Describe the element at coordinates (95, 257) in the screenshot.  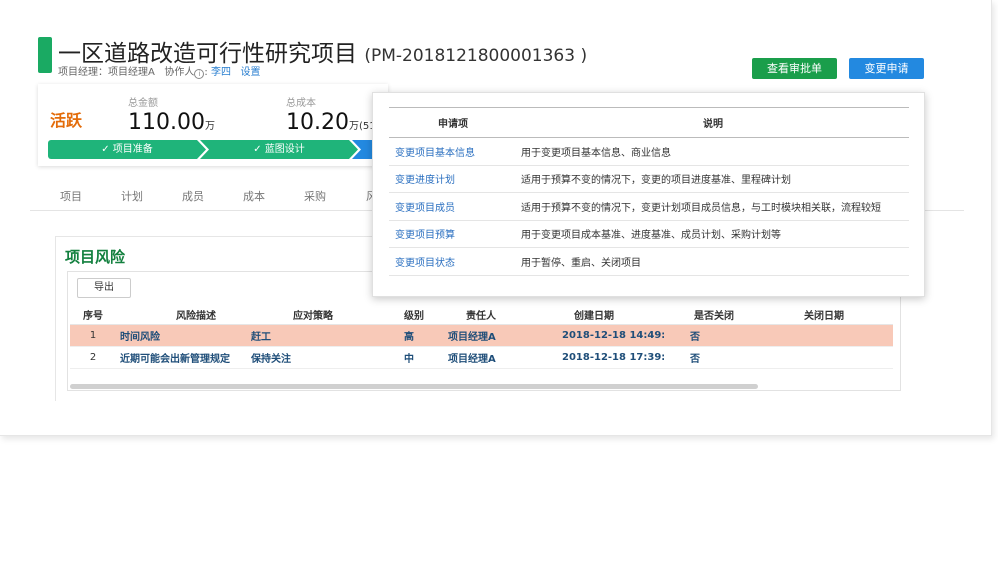
I see `risk-title: 项目风险` at that location.